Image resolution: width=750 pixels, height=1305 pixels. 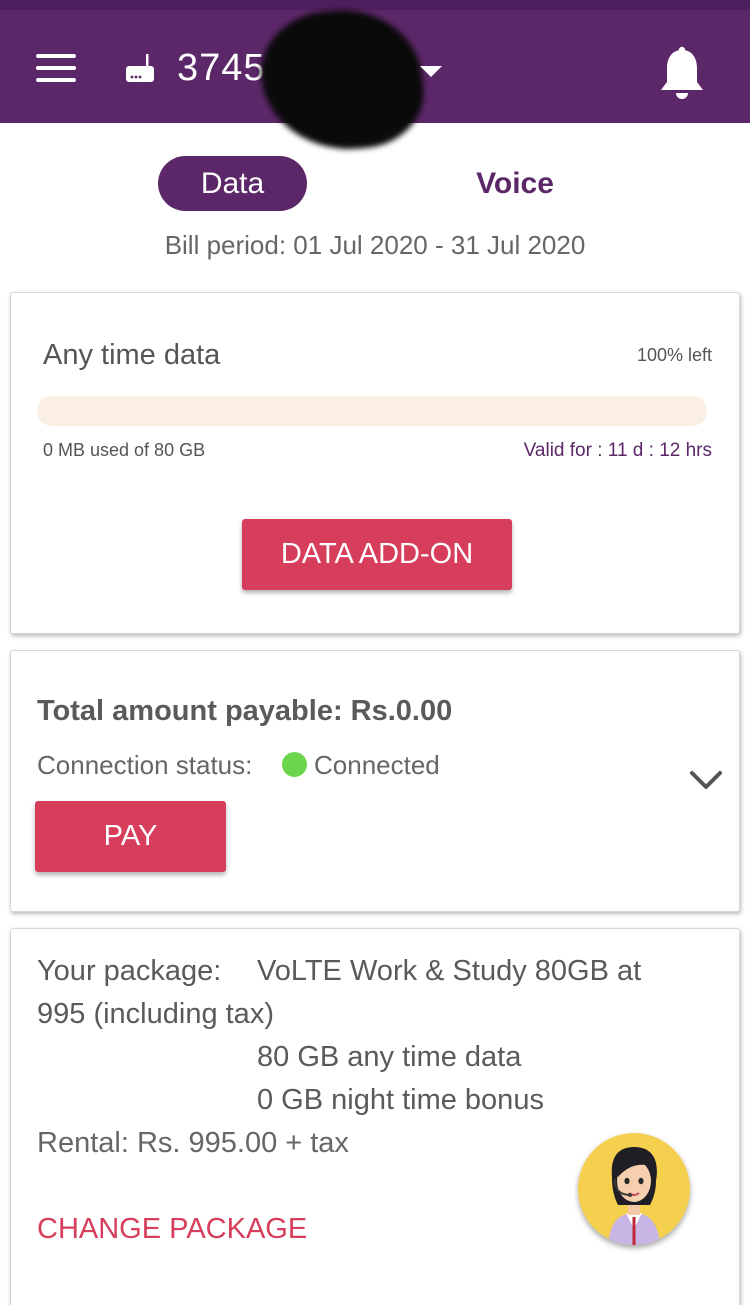 What do you see at coordinates (377, 765) in the screenshot?
I see `connection-status-value: Connected` at bounding box center [377, 765].